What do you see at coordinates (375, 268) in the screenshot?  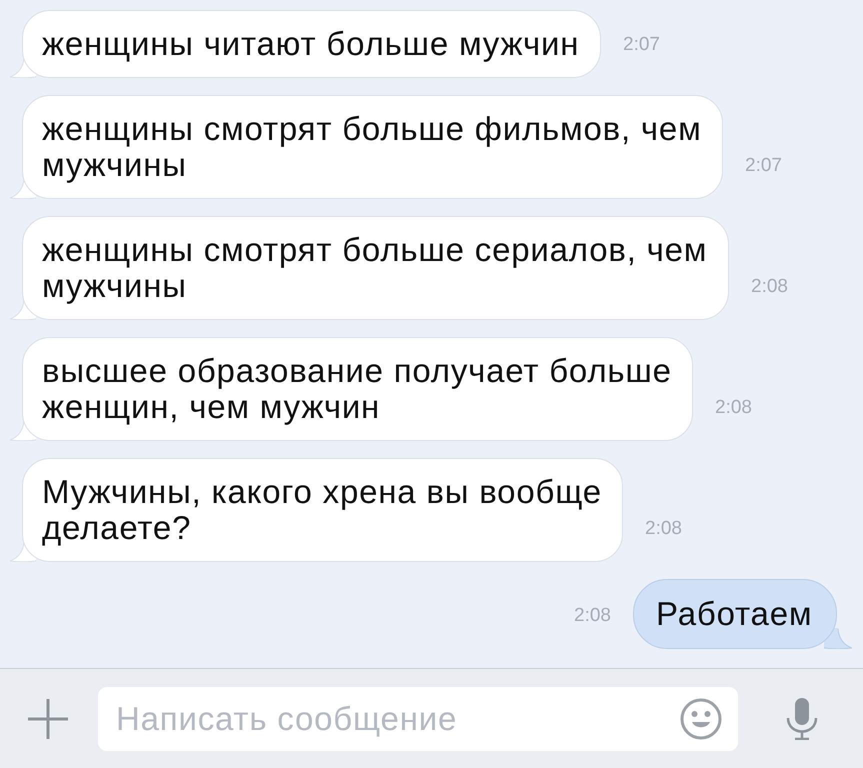 I see `message-text: женщины смотрят больше сериалов, чем мужчины` at bounding box center [375, 268].